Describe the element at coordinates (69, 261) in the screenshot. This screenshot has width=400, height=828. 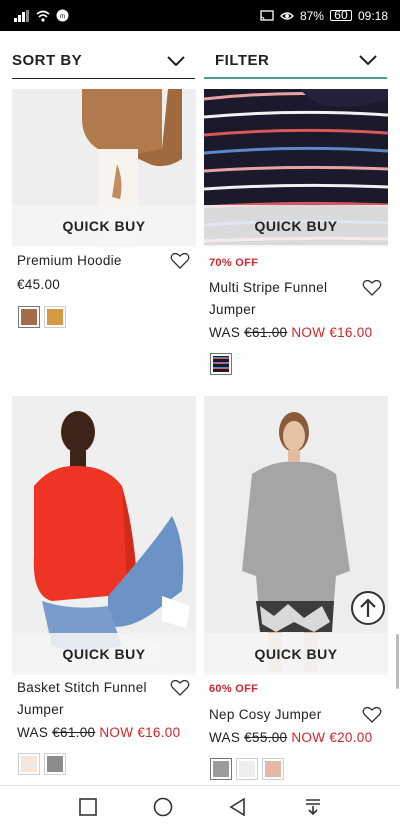
I see `product-name: Premium Hoodie` at that location.